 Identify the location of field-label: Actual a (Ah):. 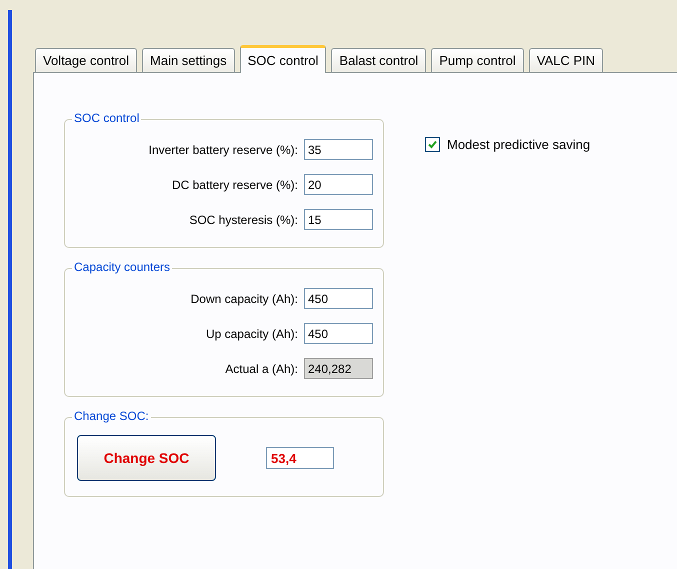
(261, 369).